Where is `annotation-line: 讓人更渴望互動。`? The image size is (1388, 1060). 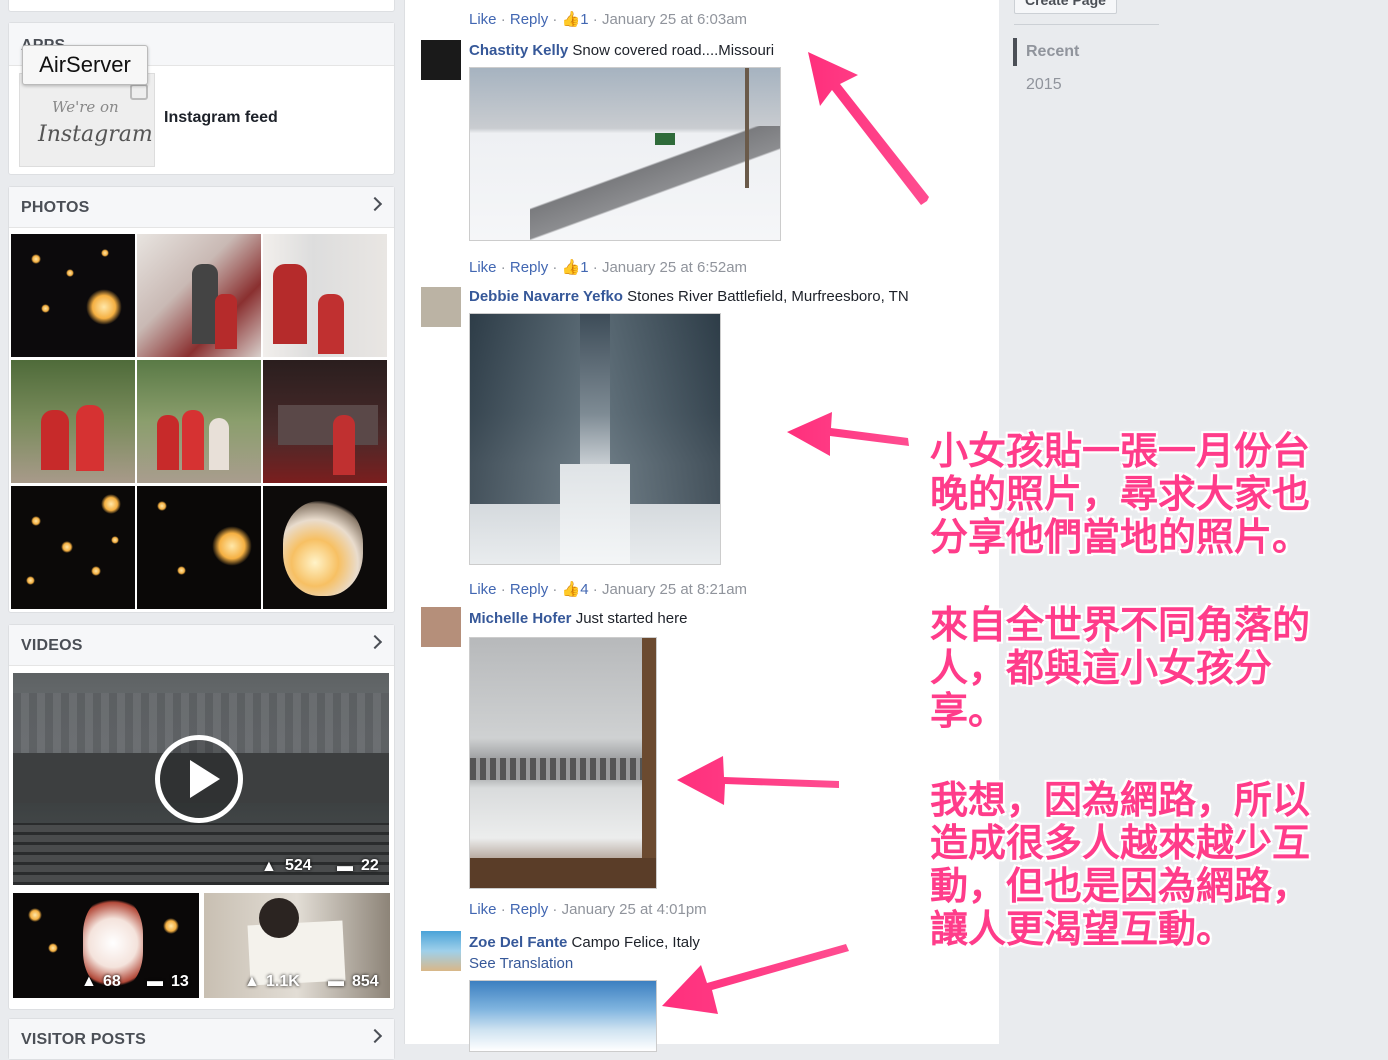
annotation-line: 讓人更渴望互動。 is located at coordinates (1082, 930).